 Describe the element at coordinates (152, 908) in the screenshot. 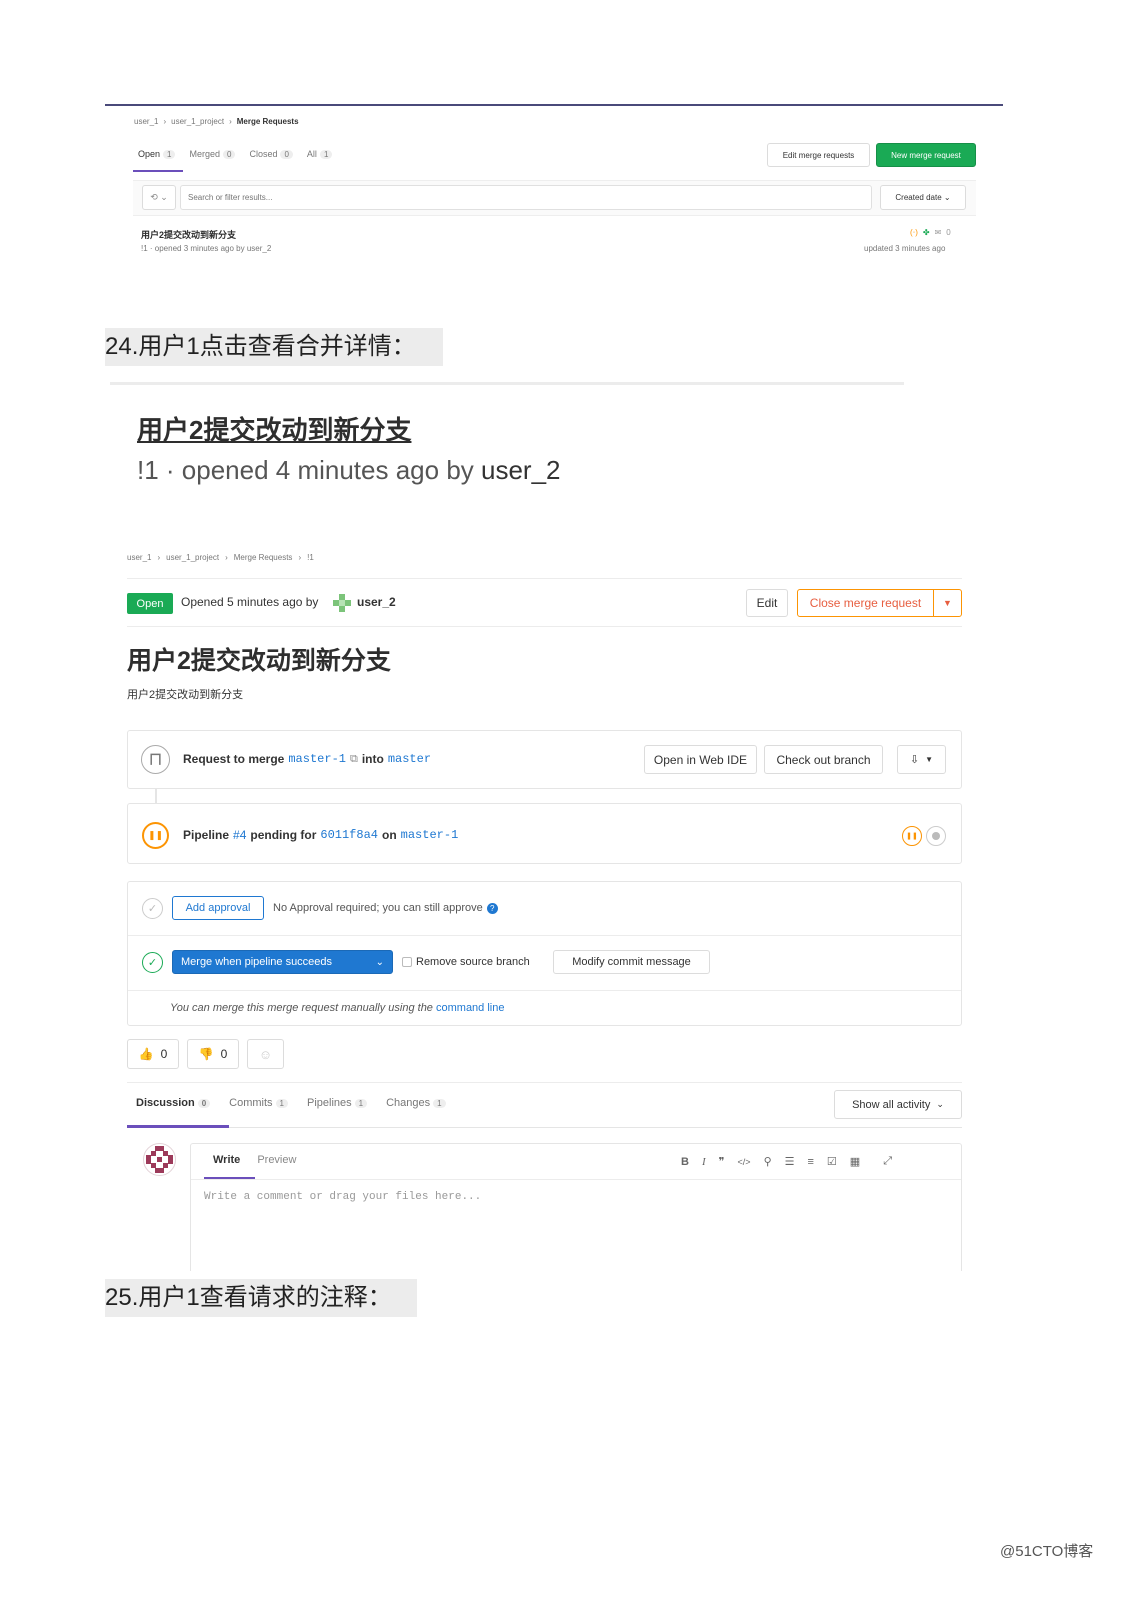

I see `approval-check-icon: ✓` at that location.